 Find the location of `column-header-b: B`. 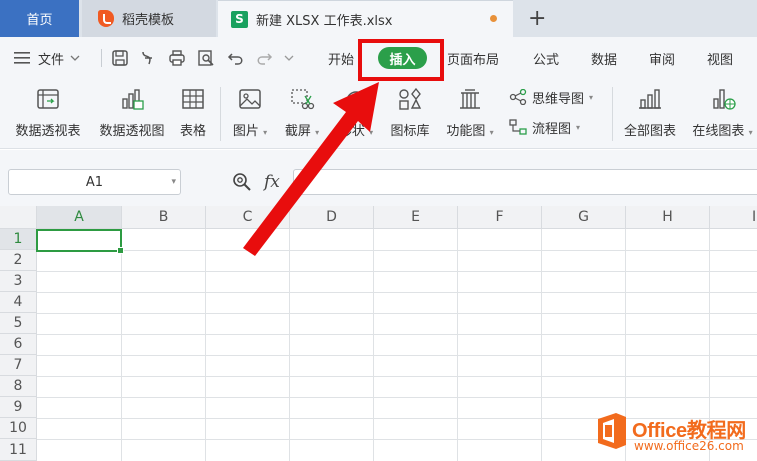

column-header-b: B is located at coordinates (164, 217).